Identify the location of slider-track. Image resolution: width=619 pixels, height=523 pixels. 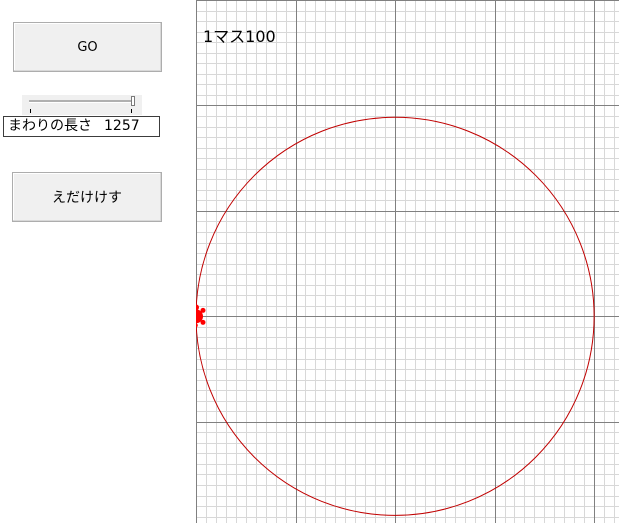
(81, 101).